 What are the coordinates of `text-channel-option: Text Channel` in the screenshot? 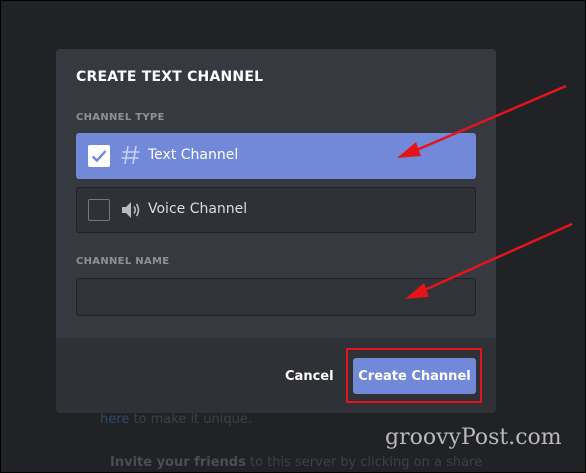 It's located at (276, 156).